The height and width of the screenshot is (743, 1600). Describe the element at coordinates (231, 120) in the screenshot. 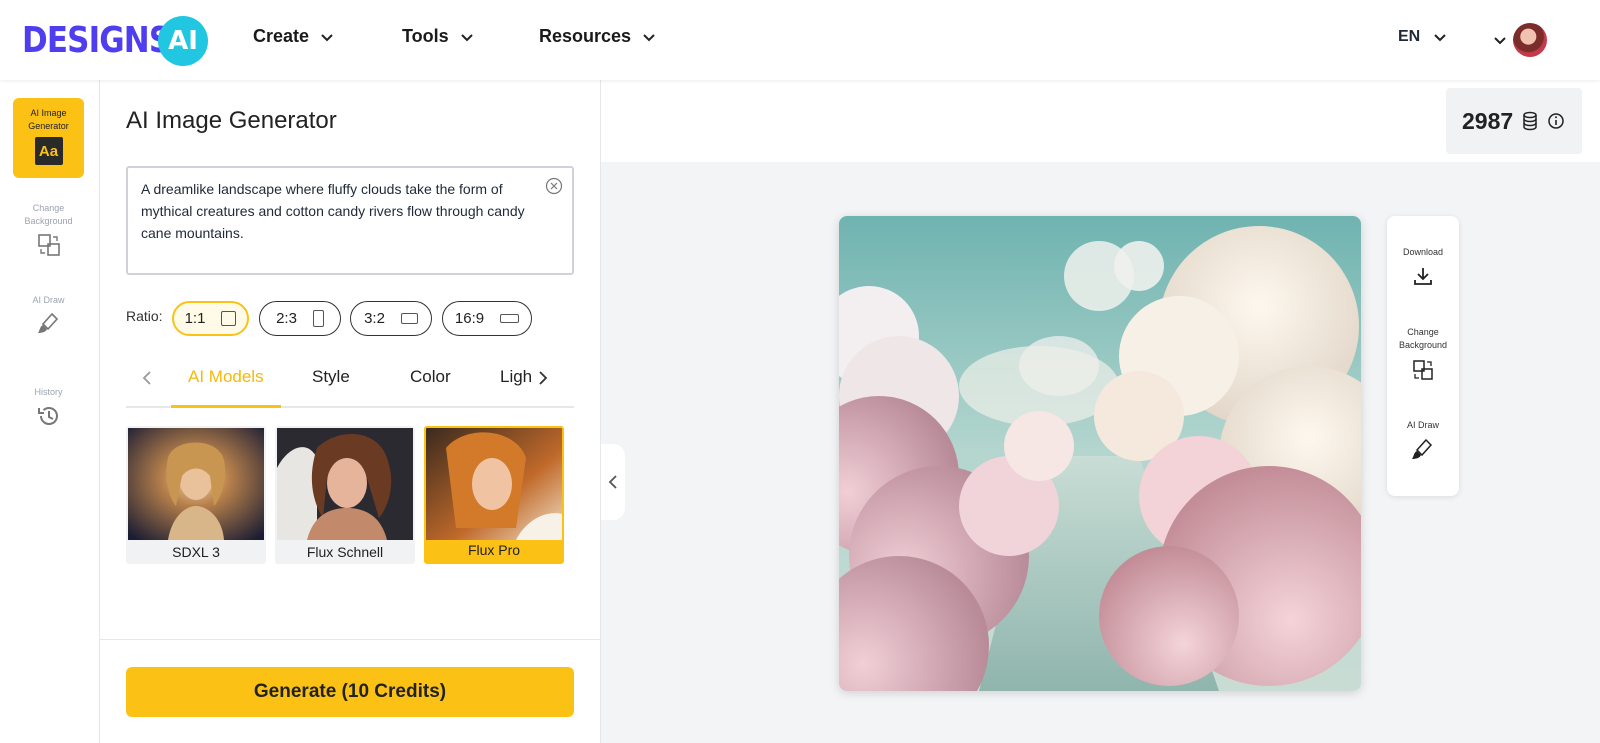

I see `page-title: AI Image Generator` at that location.